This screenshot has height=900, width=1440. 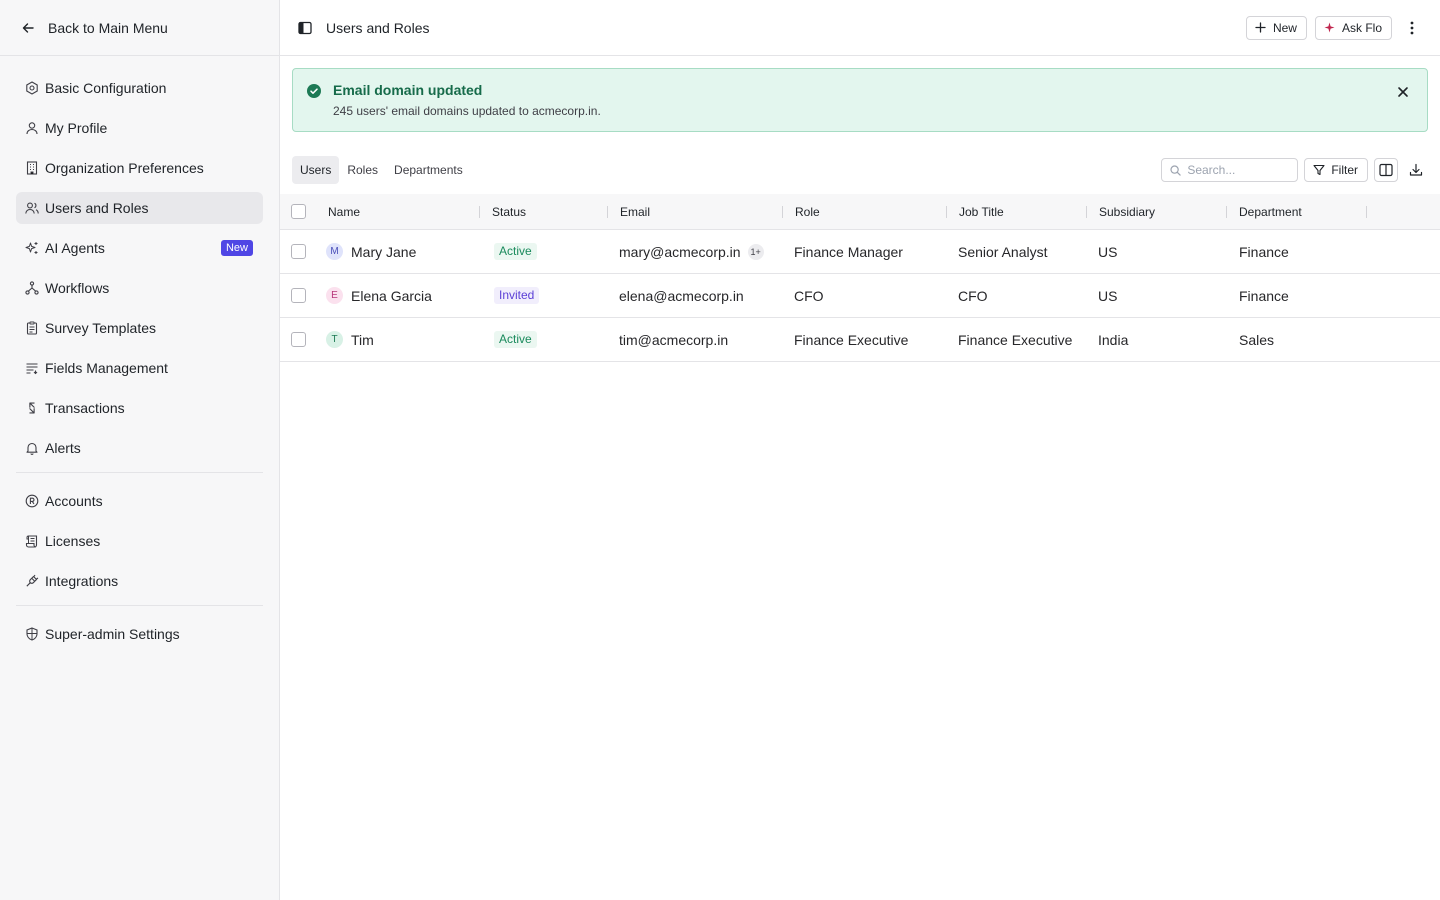 What do you see at coordinates (139, 208) in the screenshot?
I see `sidebar-item-users-and-roles: Users and Roles` at bounding box center [139, 208].